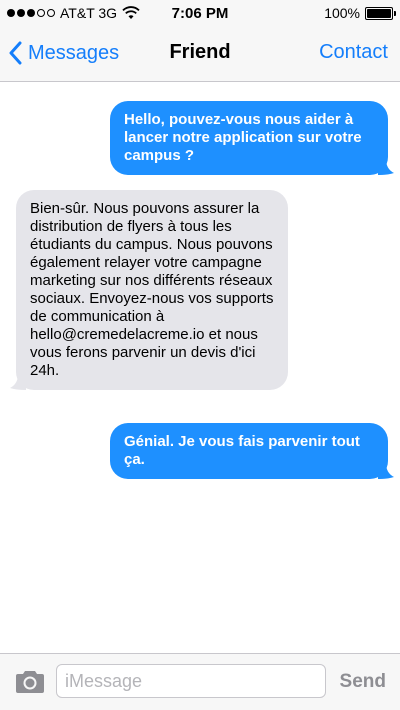  What do you see at coordinates (353, 52) in the screenshot?
I see `contact-button: Contact` at bounding box center [353, 52].